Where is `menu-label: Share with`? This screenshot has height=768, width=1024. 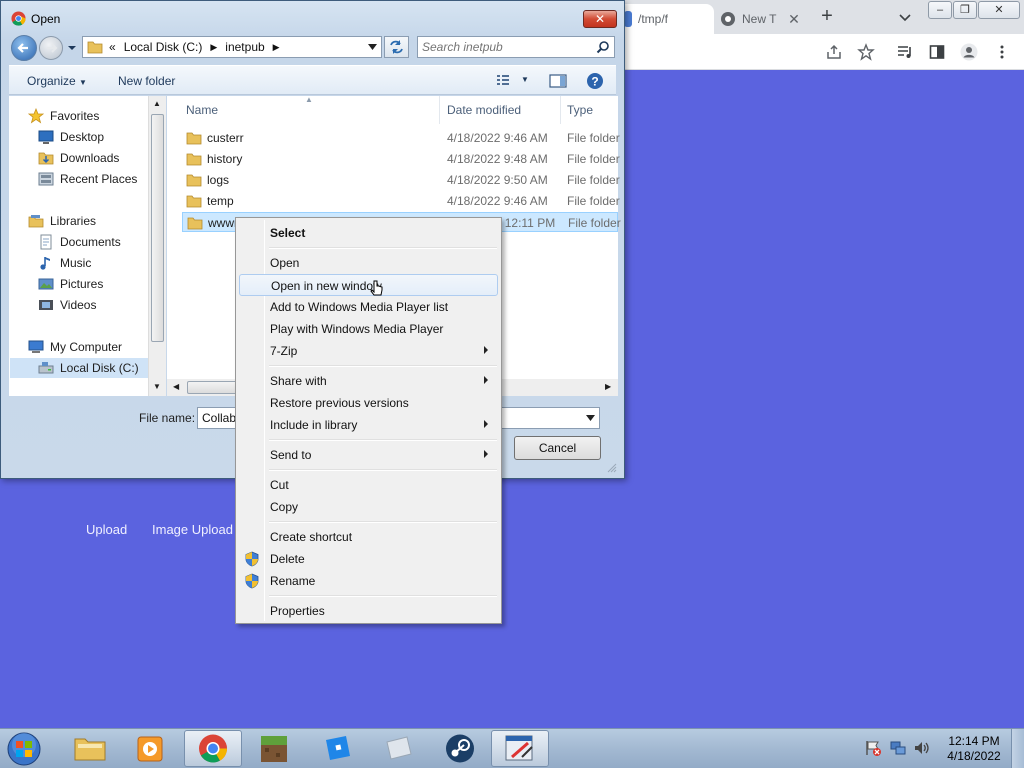 menu-label: Share with is located at coordinates (298, 381).